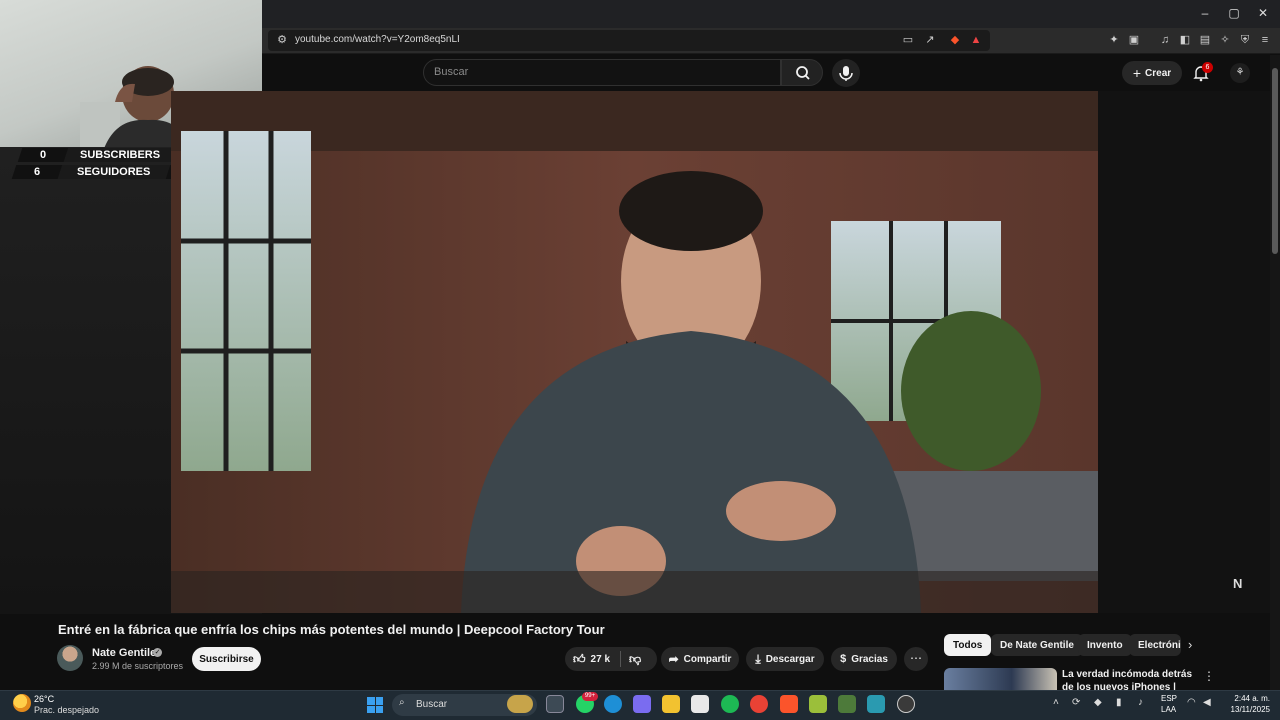  I want to click on screenshot-icon: ▣, so click(1134, 40).